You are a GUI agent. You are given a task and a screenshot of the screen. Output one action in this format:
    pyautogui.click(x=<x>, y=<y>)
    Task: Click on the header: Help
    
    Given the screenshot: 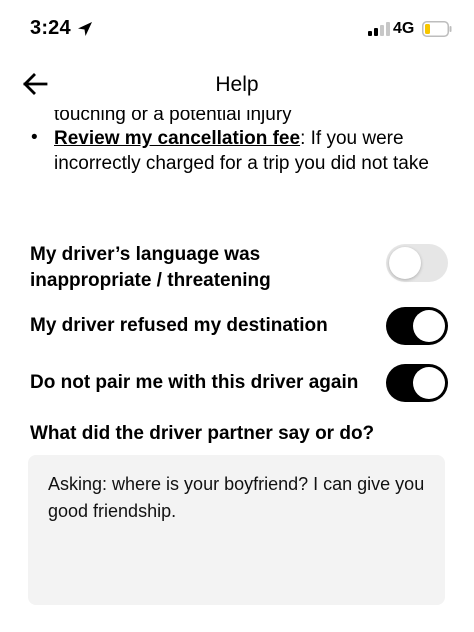 What is the action you would take?
    pyautogui.click(x=237, y=85)
    